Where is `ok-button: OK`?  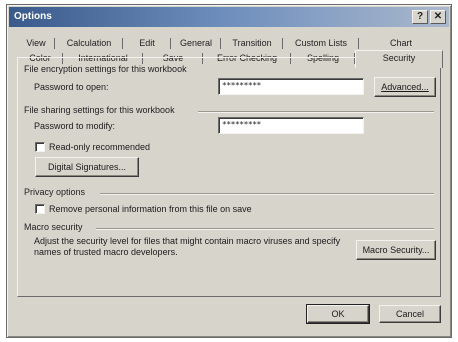
ok-button: OK is located at coordinates (338, 314).